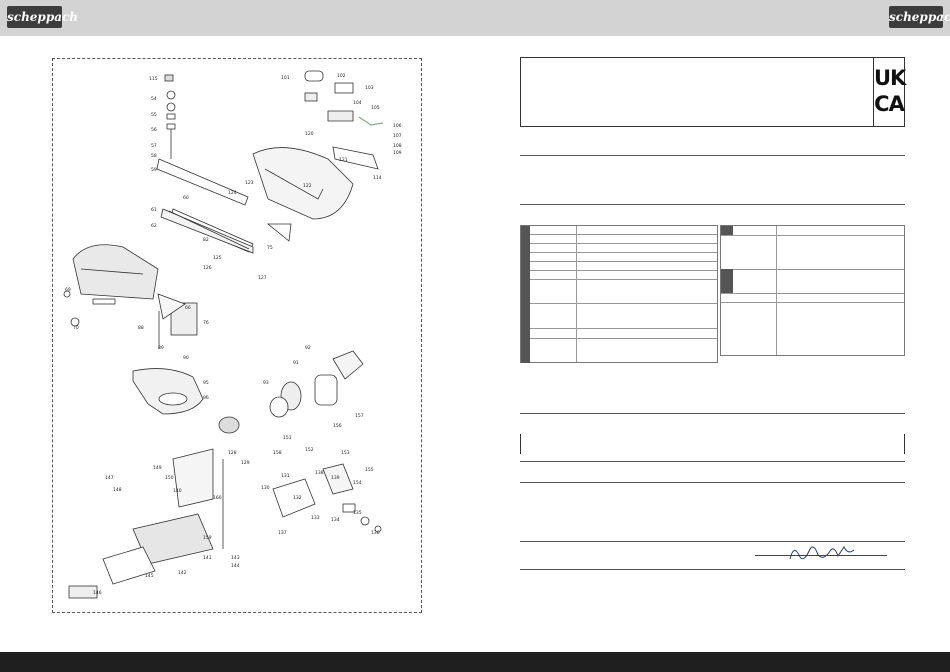  Describe the element at coordinates (277, 453) in the screenshot. I see `svg-text: 158` at that location.